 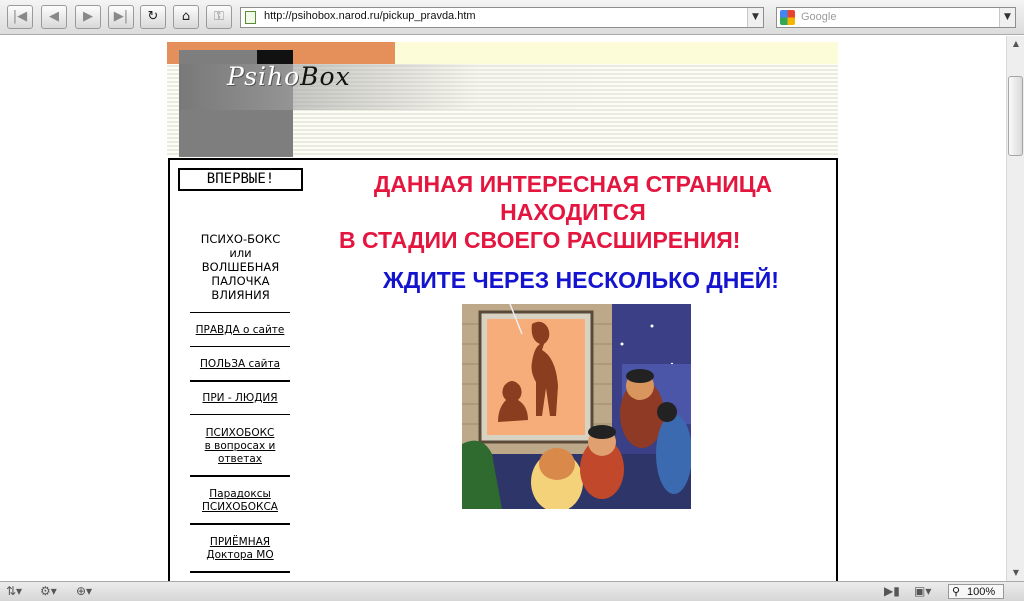 I want to click on link-line: ПОЛЬЗА сайта, so click(x=240, y=364).